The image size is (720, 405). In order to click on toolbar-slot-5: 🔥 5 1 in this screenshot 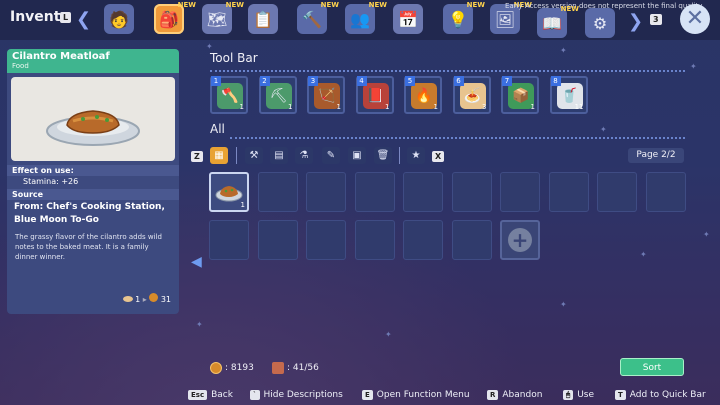, I will do `click(423, 95)`.